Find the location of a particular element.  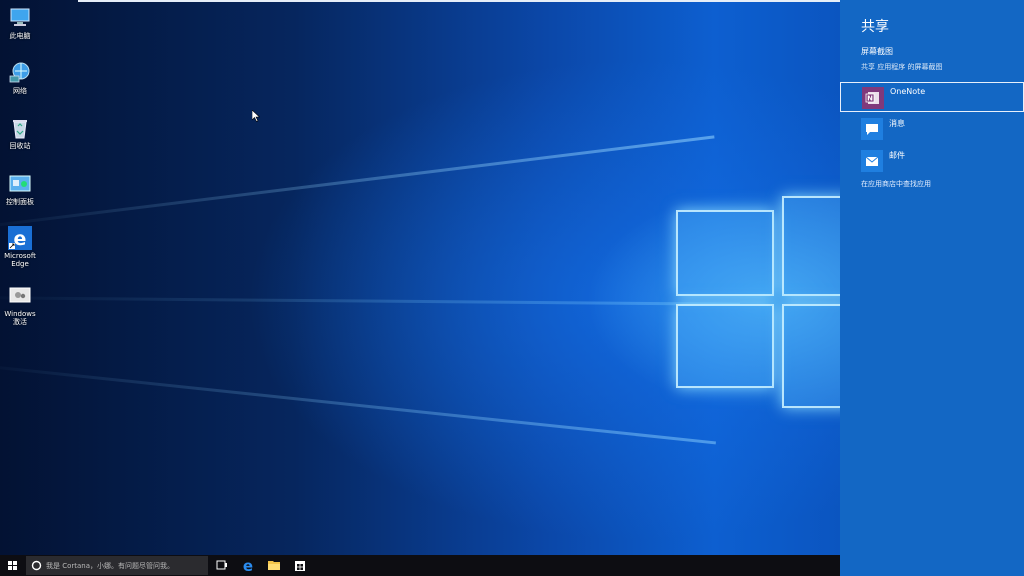

store-icon is located at coordinates (300, 566).